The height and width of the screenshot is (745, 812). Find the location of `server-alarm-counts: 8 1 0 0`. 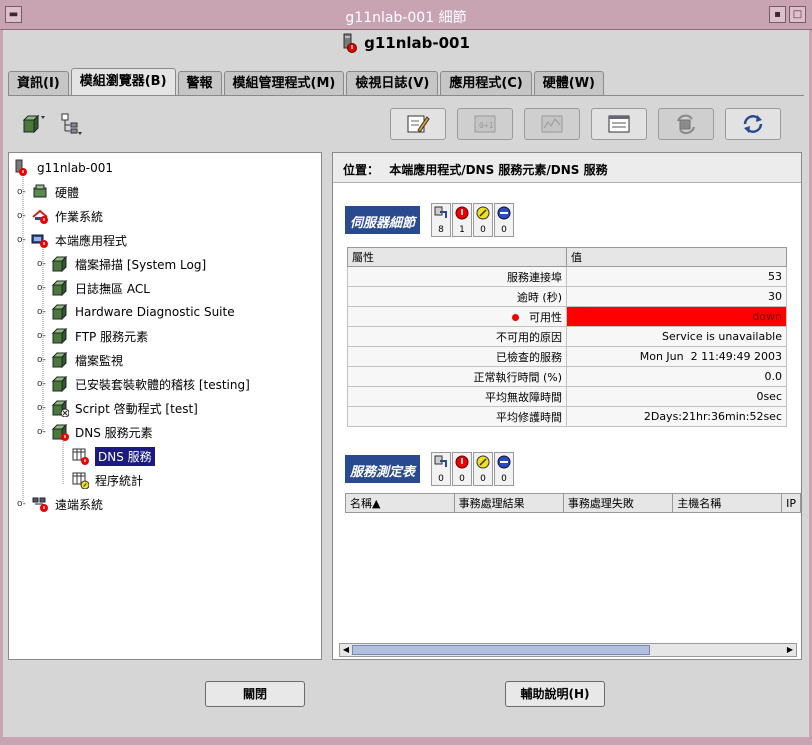

server-alarm-counts: 8 1 0 0 is located at coordinates (472, 220).